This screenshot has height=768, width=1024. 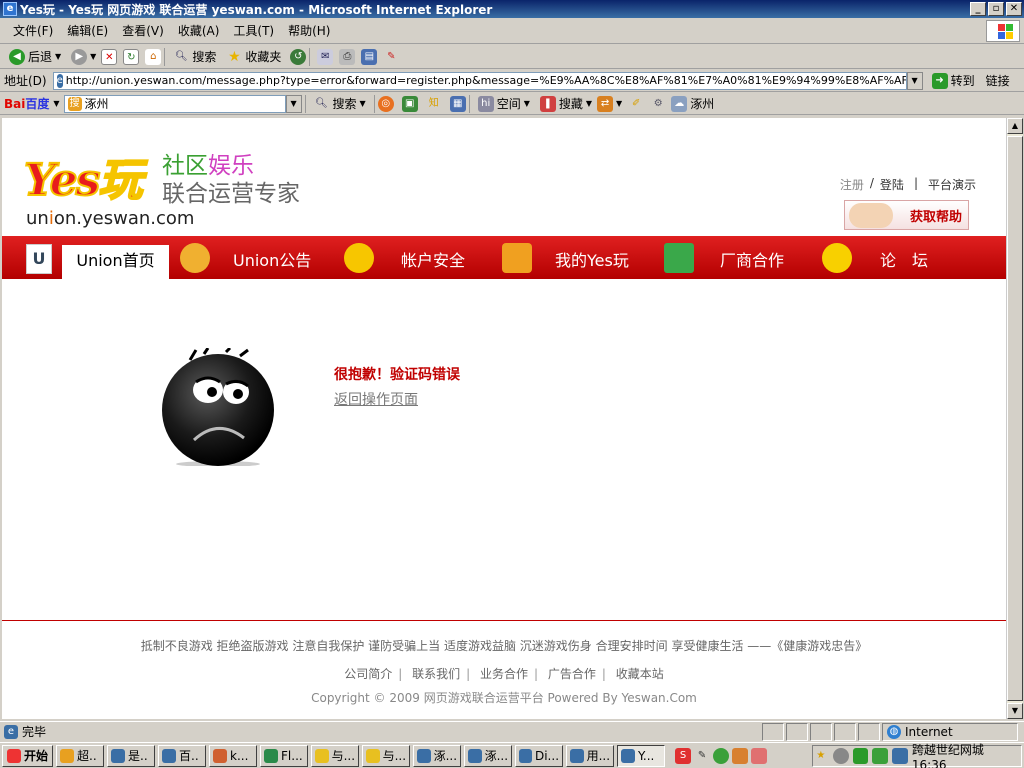 What do you see at coordinates (340, 103) in the screenshot?
I see `baidu-search-button: 🔍︎ 搜索 ▼` at bounding box center [340, 103].